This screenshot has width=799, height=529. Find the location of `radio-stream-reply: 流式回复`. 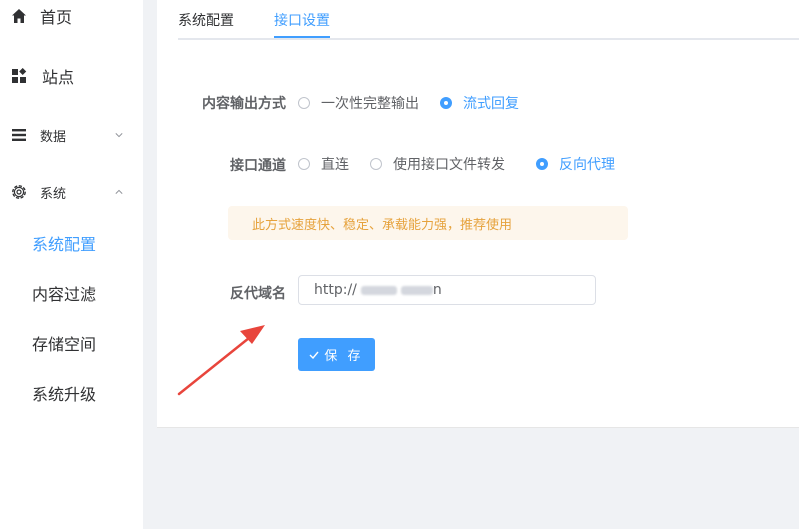

radio-stream-reply: 流式回复 is located at coordinates (479, 103).